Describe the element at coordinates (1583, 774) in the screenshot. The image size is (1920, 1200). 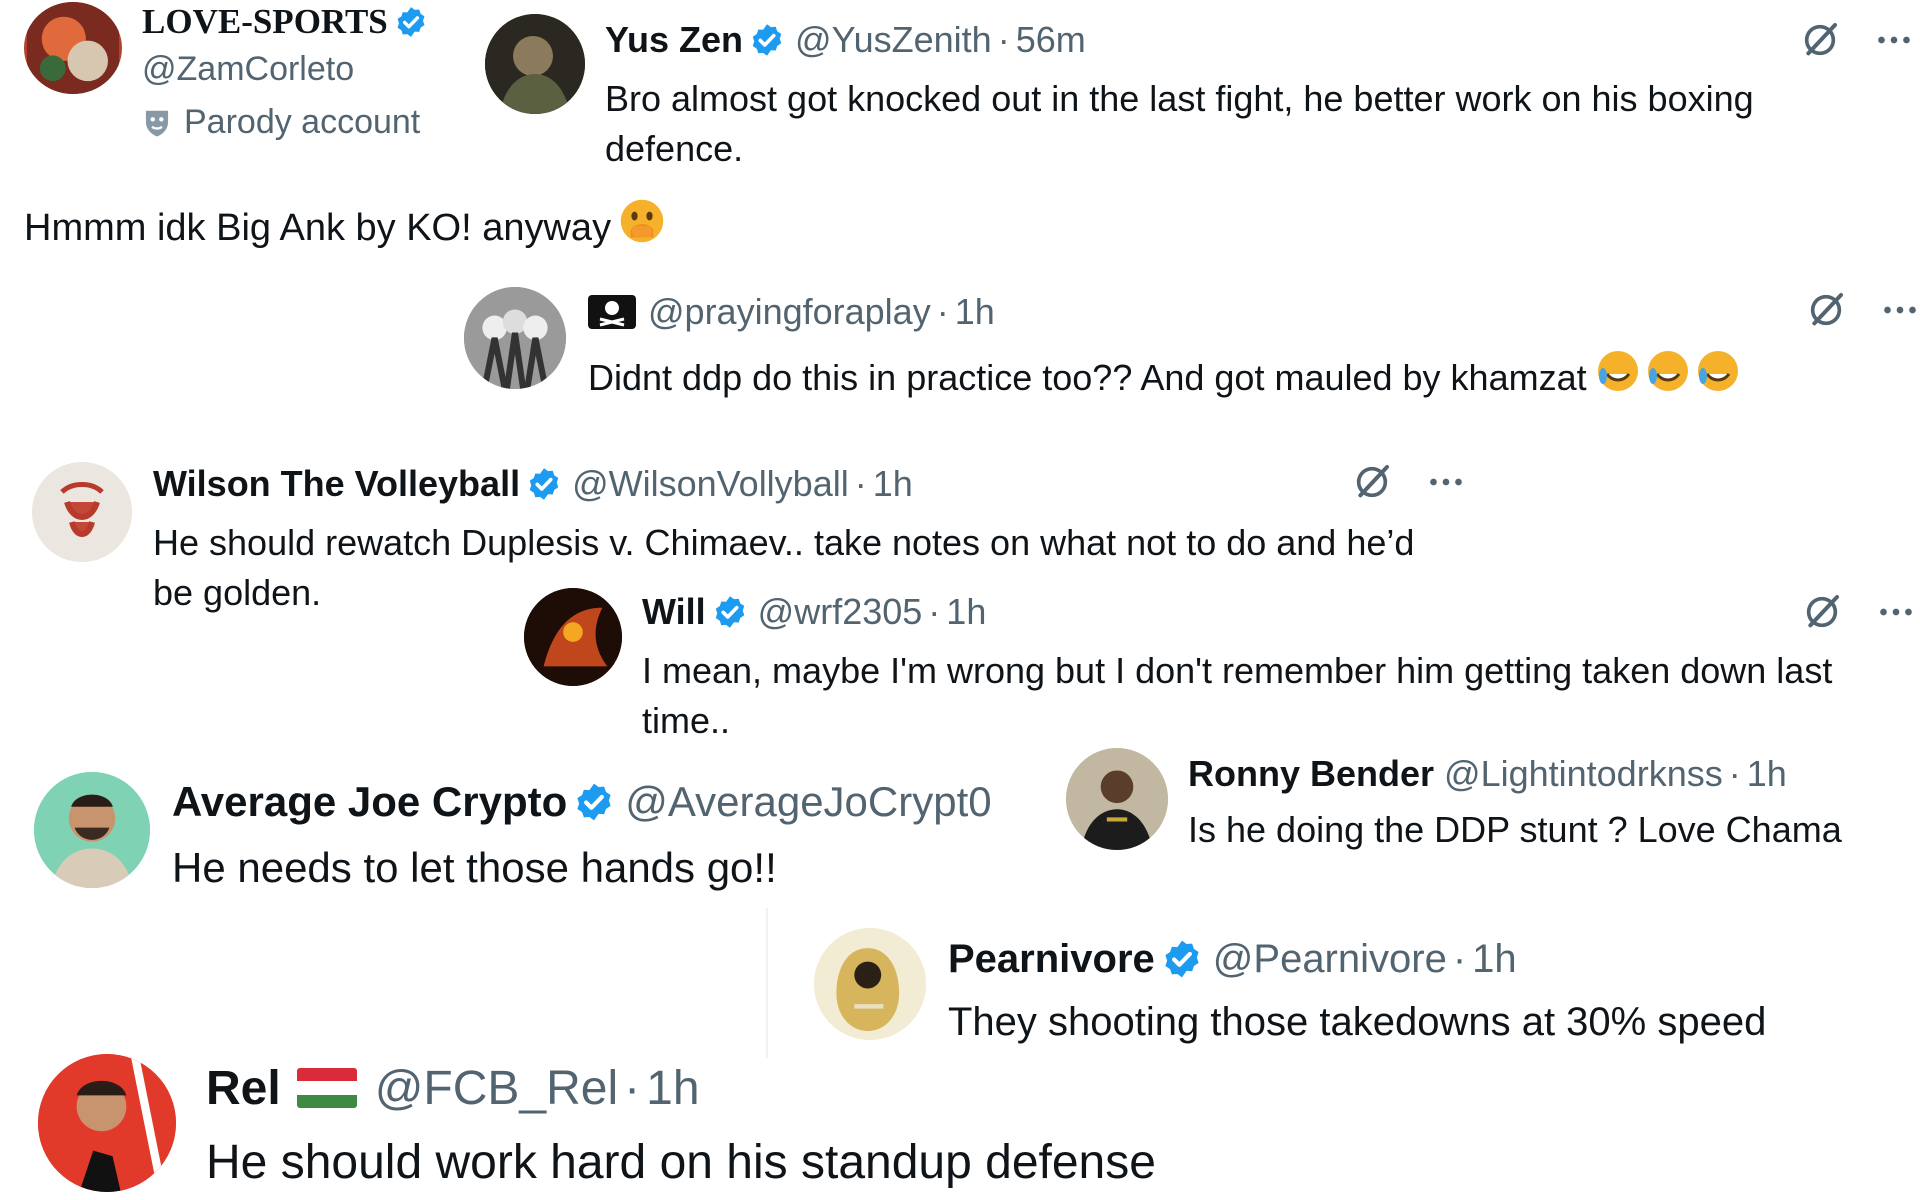
I see `author-handle: @Lightintodrknss` at that location.